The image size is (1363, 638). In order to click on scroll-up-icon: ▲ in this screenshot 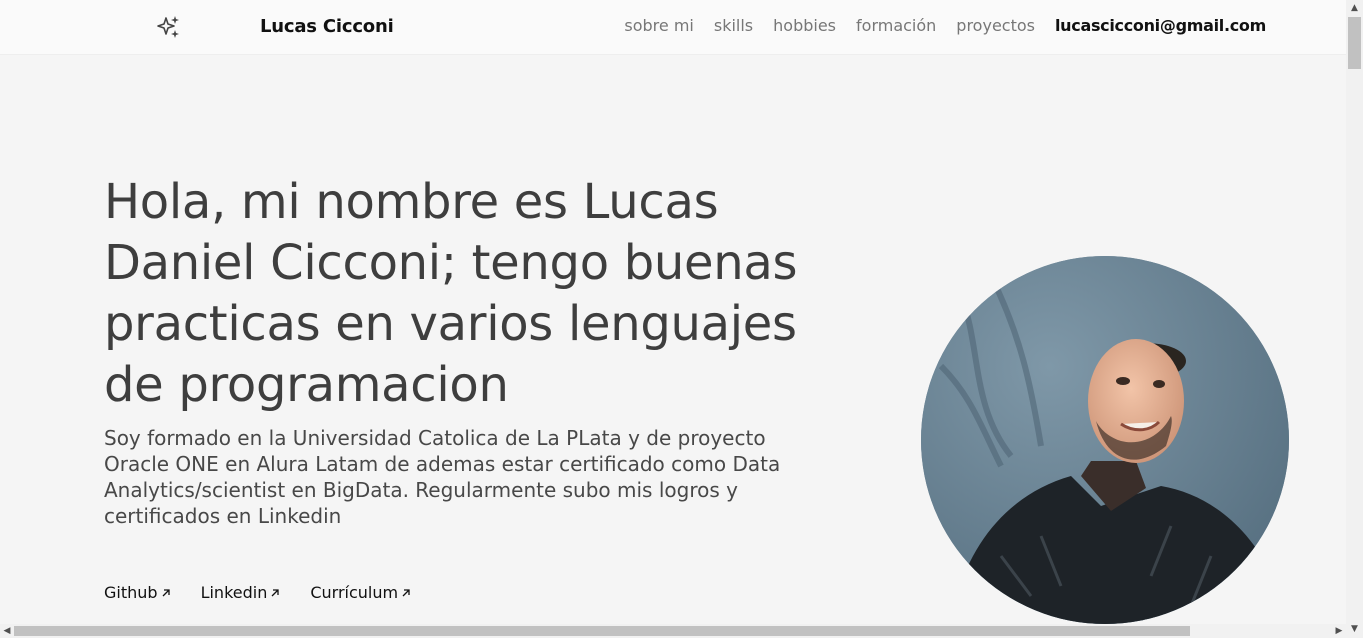, I will do `click(1354, 8)`.